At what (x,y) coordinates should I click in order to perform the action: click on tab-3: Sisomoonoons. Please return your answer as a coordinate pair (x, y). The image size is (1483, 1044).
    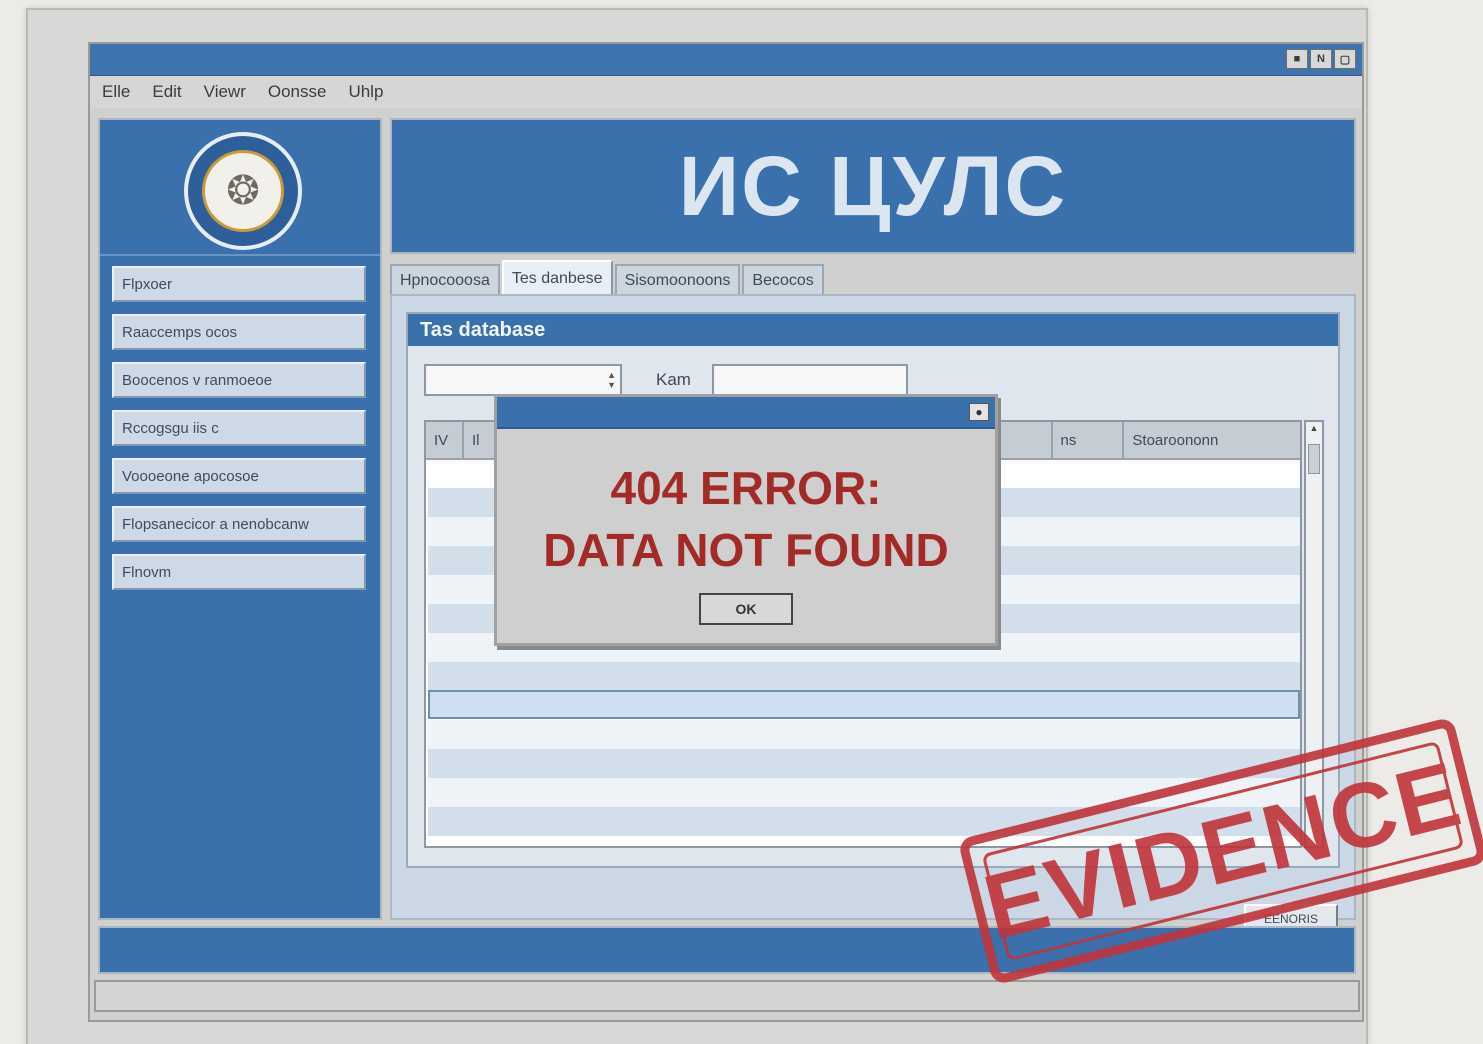
    Looking at the image, I should click on (677, 280).